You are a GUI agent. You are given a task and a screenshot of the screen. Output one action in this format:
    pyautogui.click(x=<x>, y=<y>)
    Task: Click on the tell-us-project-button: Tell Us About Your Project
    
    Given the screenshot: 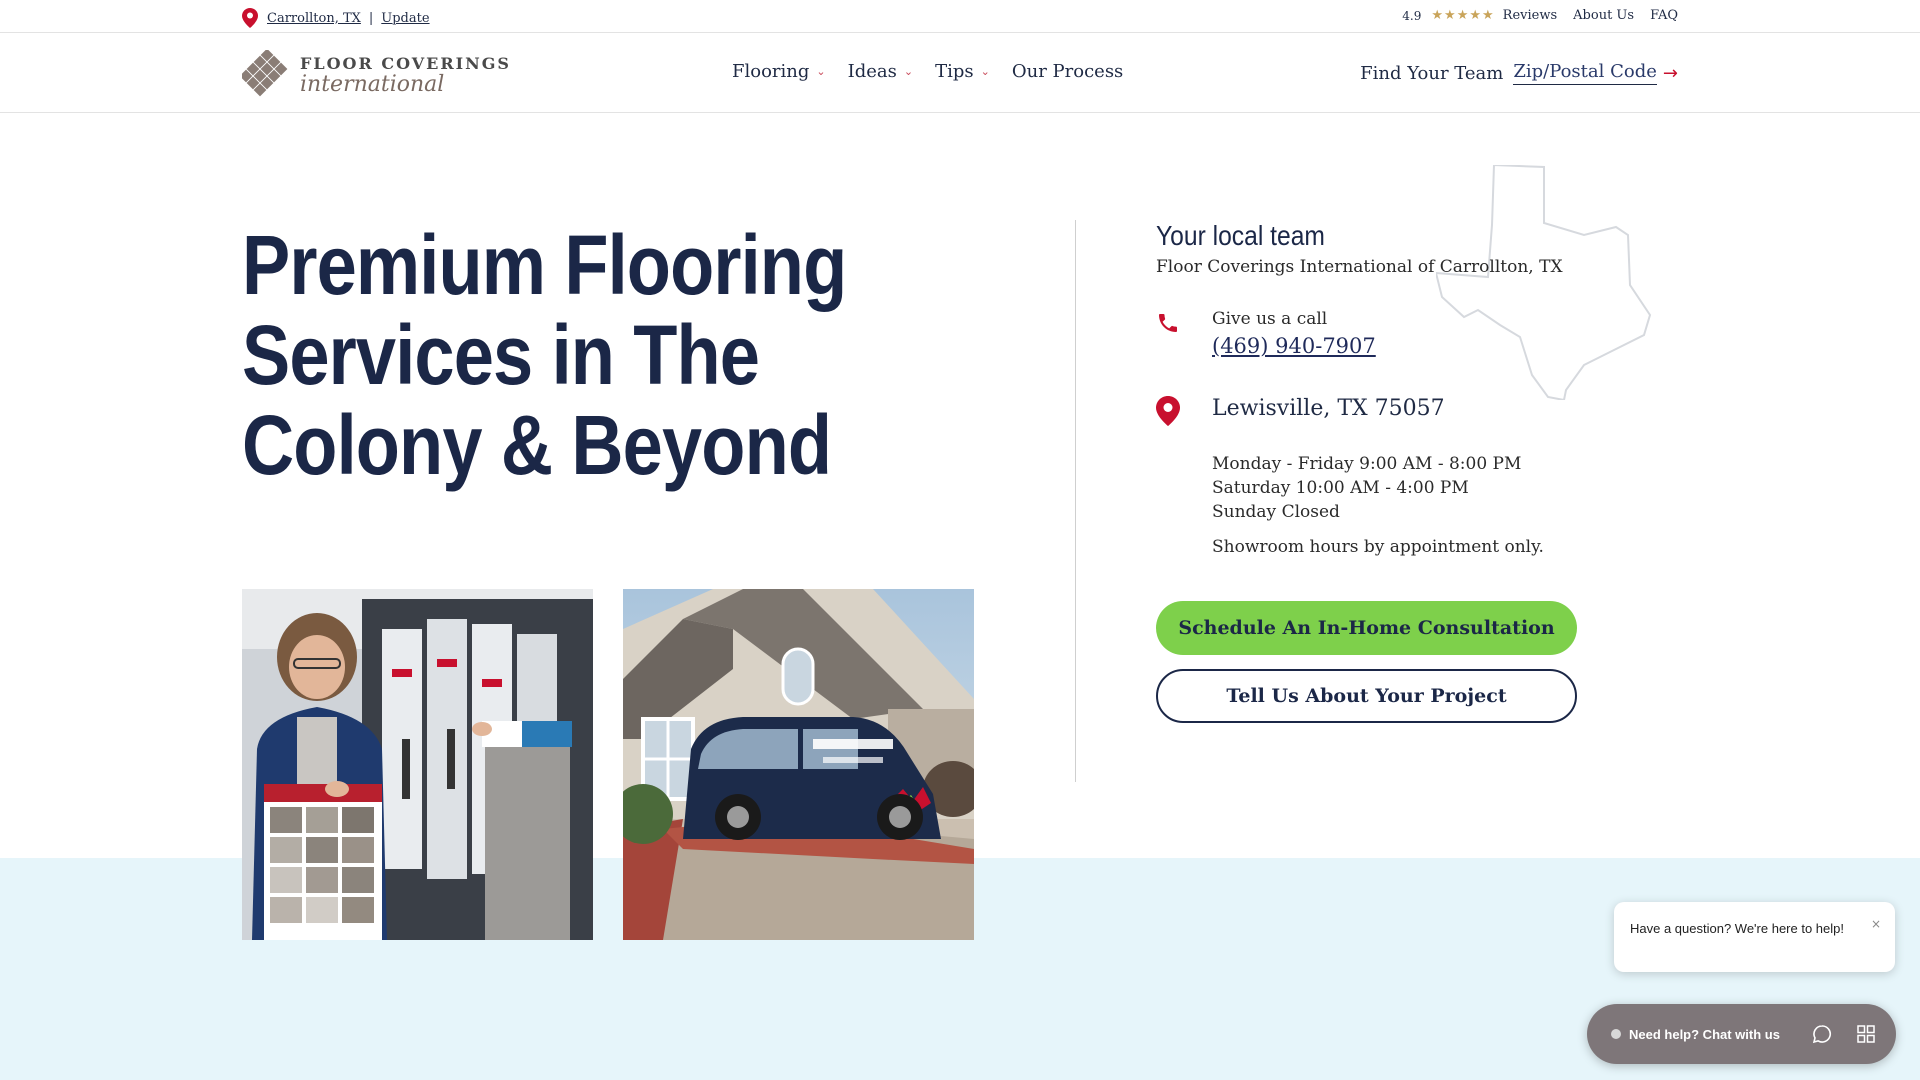 What is the action you would take?
    pyautogui.click(x=1366, y=696)
    